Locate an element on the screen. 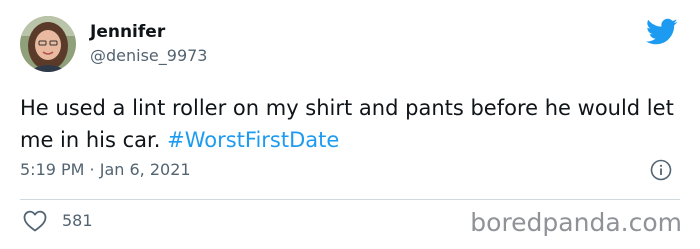  watermark: boredpanda.com is located at coordinates (576, 222).